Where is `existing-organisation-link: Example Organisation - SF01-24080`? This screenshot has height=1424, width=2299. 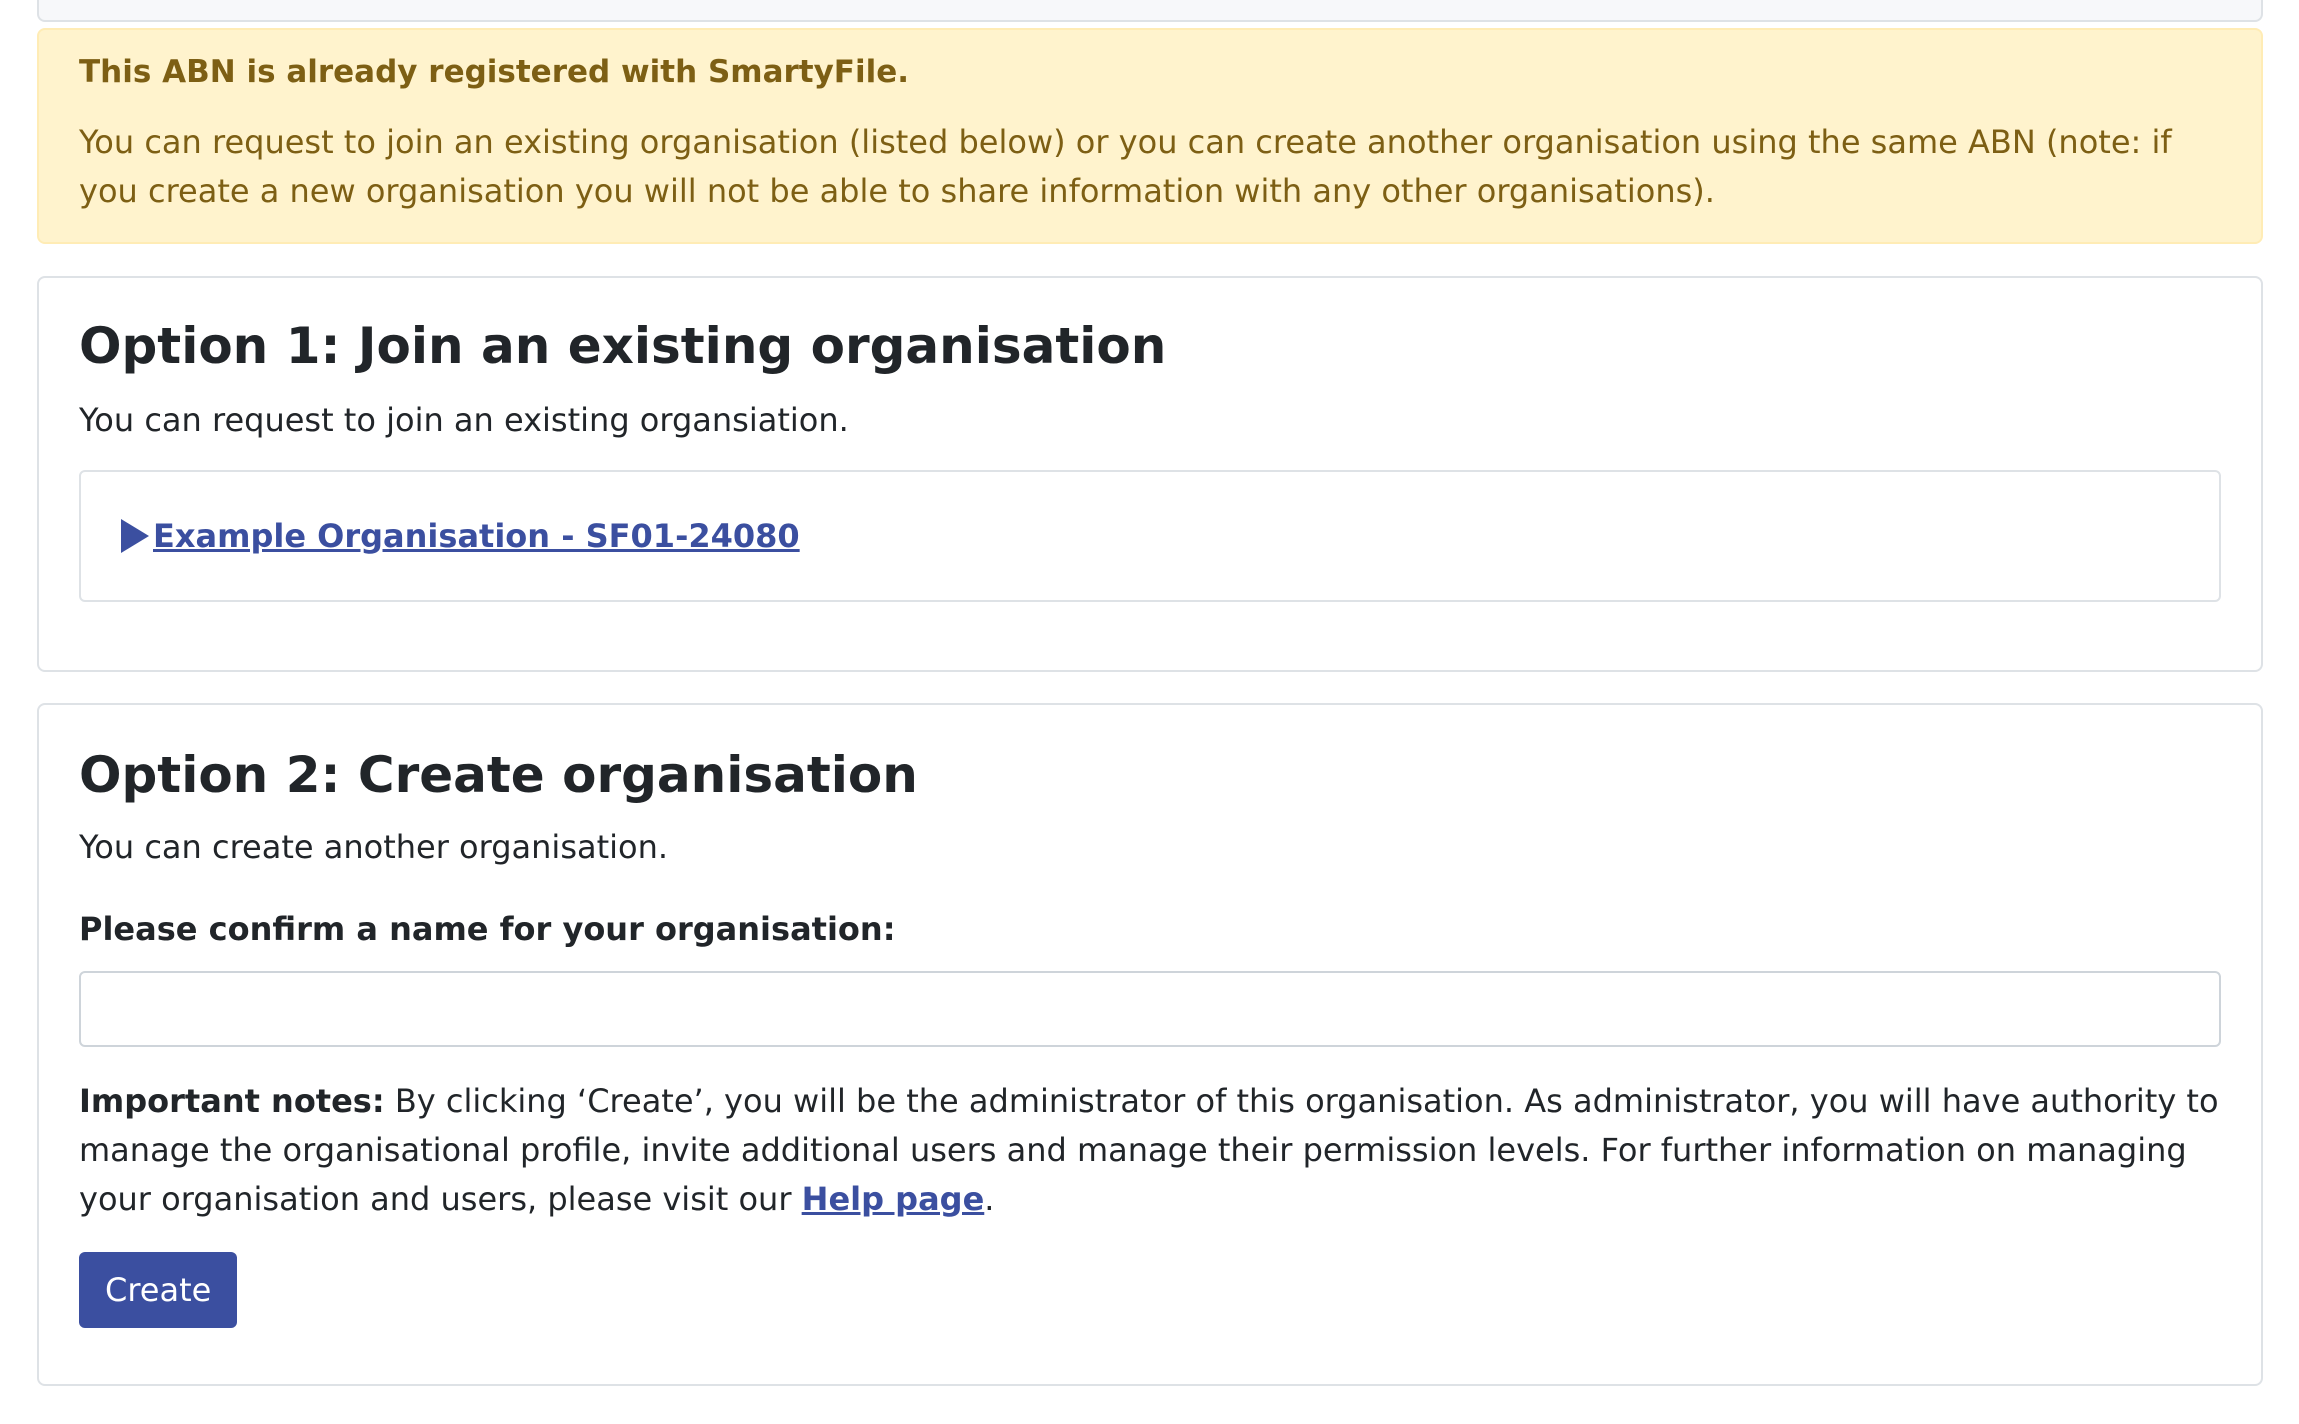
existing-organisation-link: Example Organisation - SF01-24080 is located at coordinates (460, 536).